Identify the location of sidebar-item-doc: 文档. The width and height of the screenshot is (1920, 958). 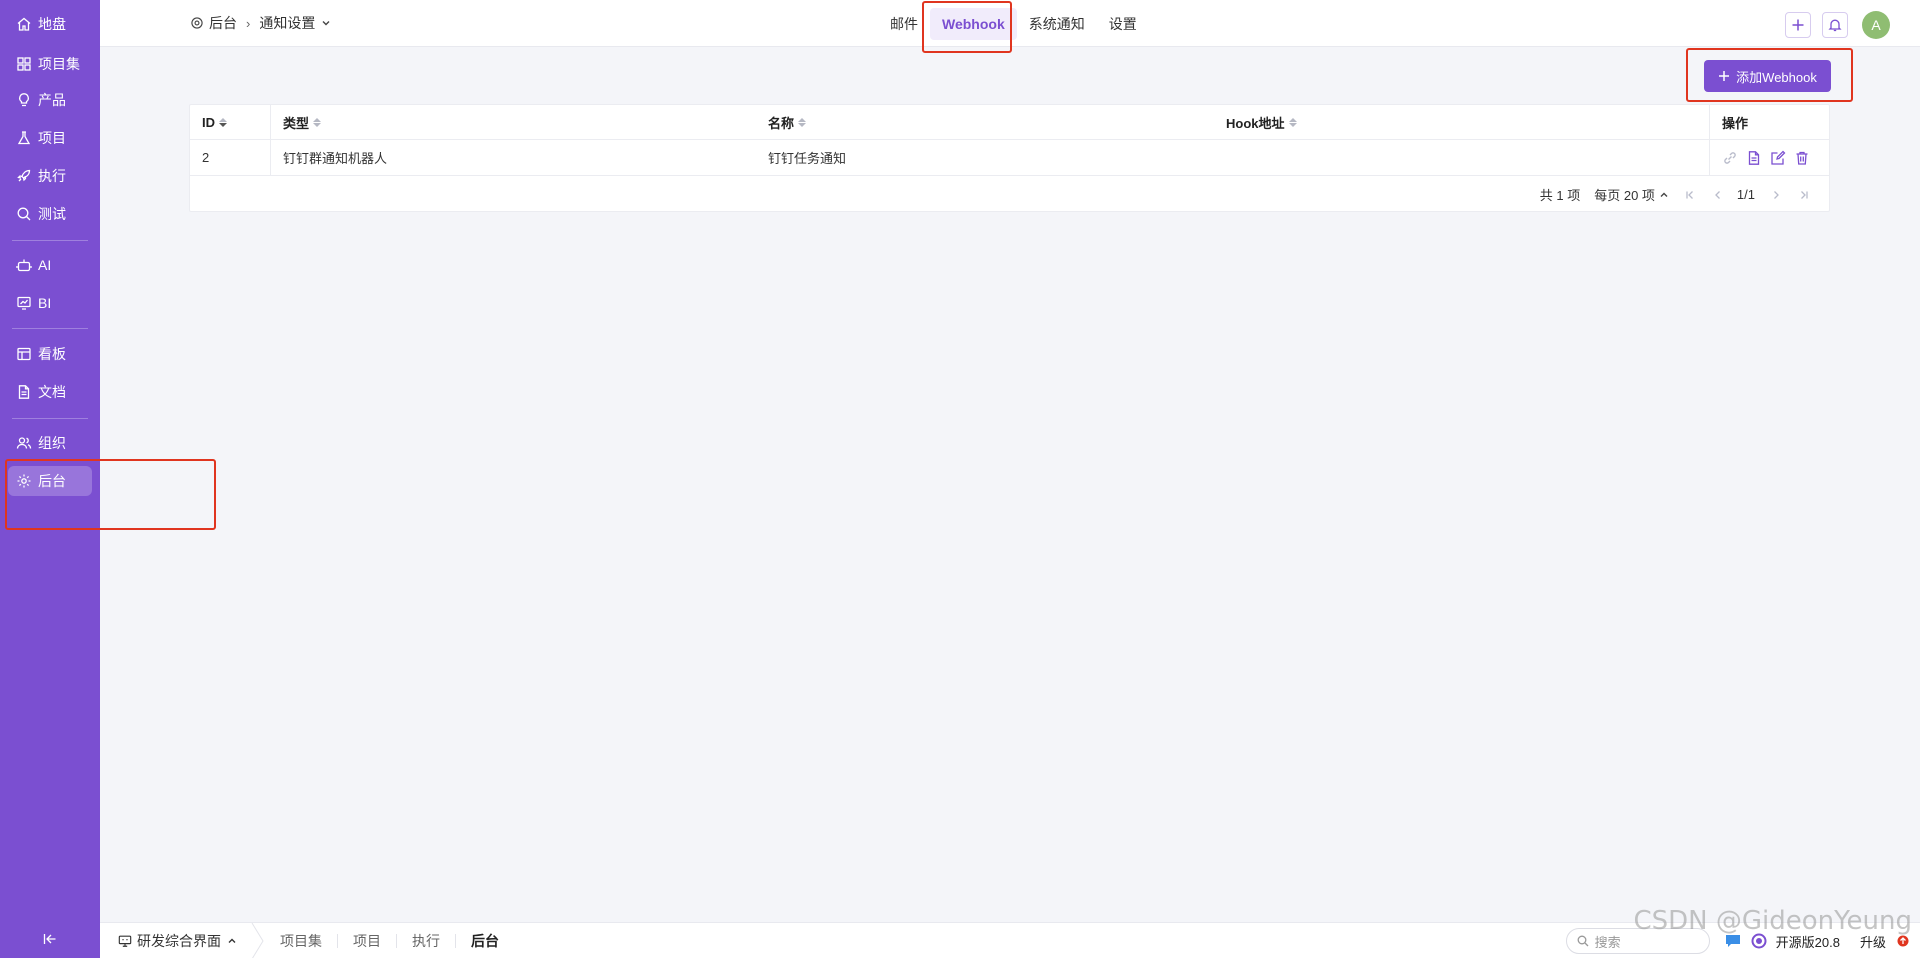
(50, 392).